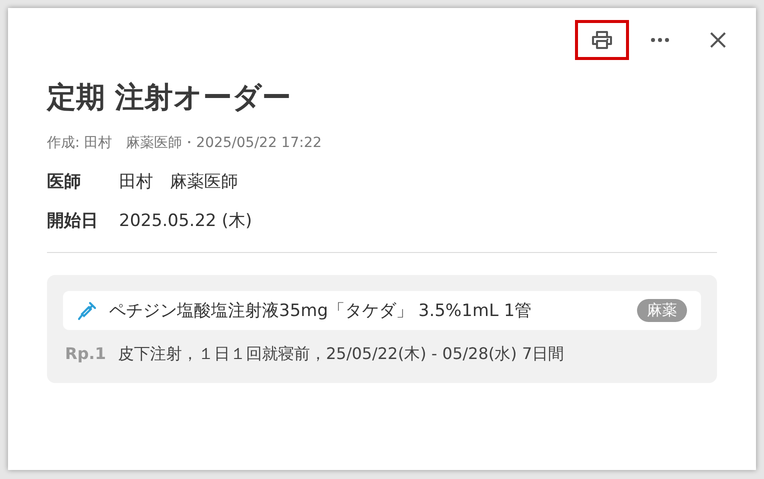  I want to click on drug-name: ペチジン塩酸塩注射液35mg「タケダ」 3.5%1mL 1管, so click(321, 311).